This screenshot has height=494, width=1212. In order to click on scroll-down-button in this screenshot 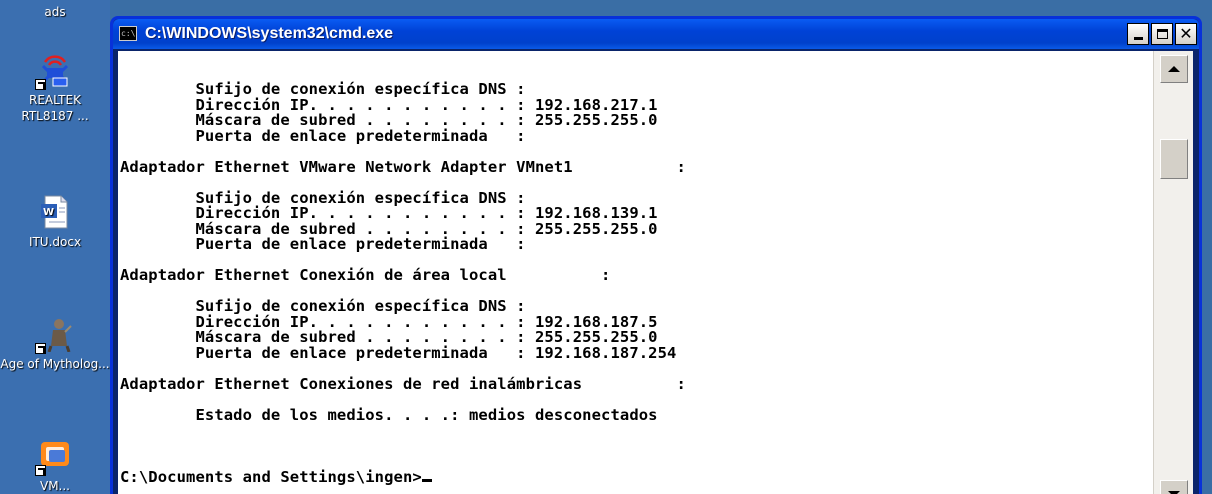, I will do `click(1174, 487)`.